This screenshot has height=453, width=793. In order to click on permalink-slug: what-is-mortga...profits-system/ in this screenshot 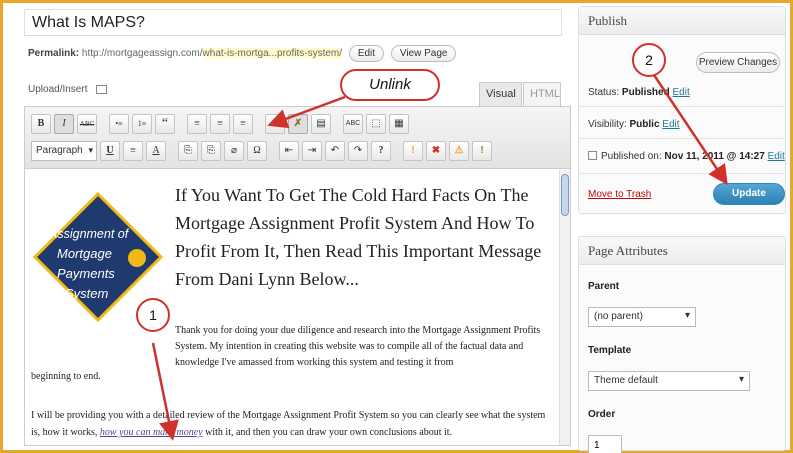, I will do `click(272, 53)`.